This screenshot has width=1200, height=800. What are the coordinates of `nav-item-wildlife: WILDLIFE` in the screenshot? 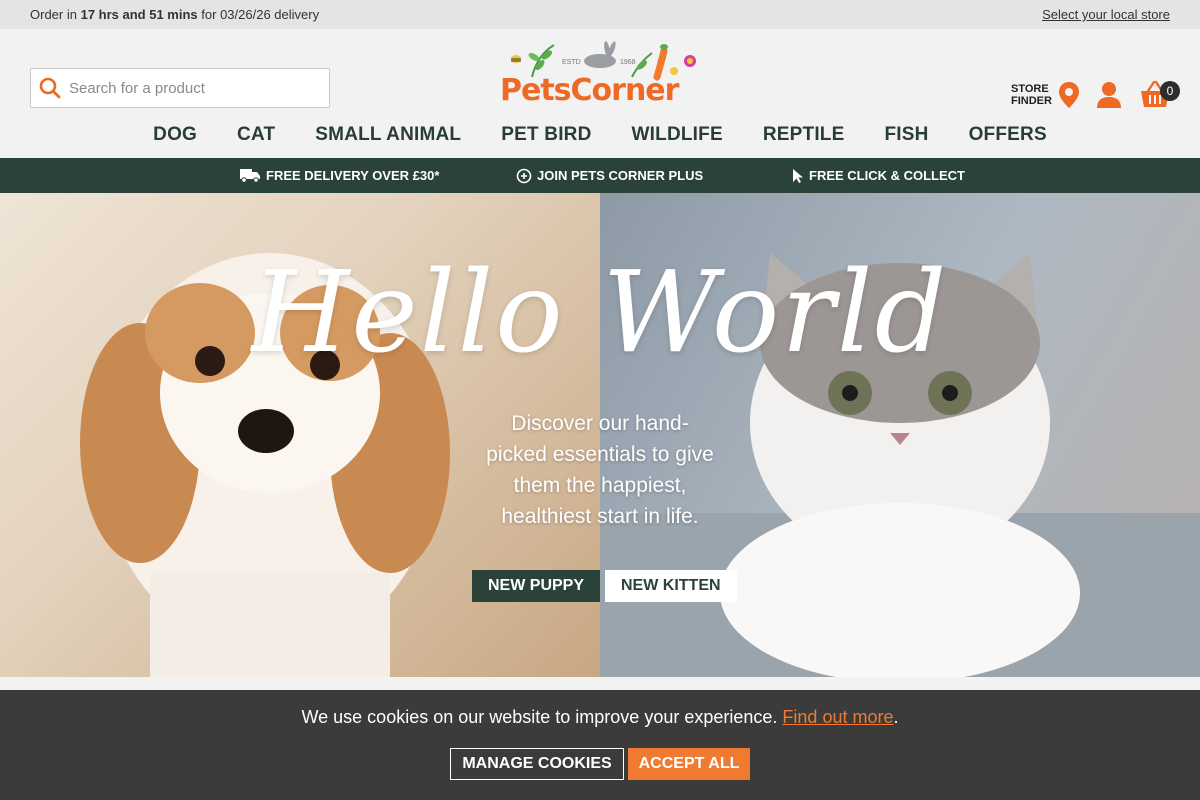 It's located at (677, 135).